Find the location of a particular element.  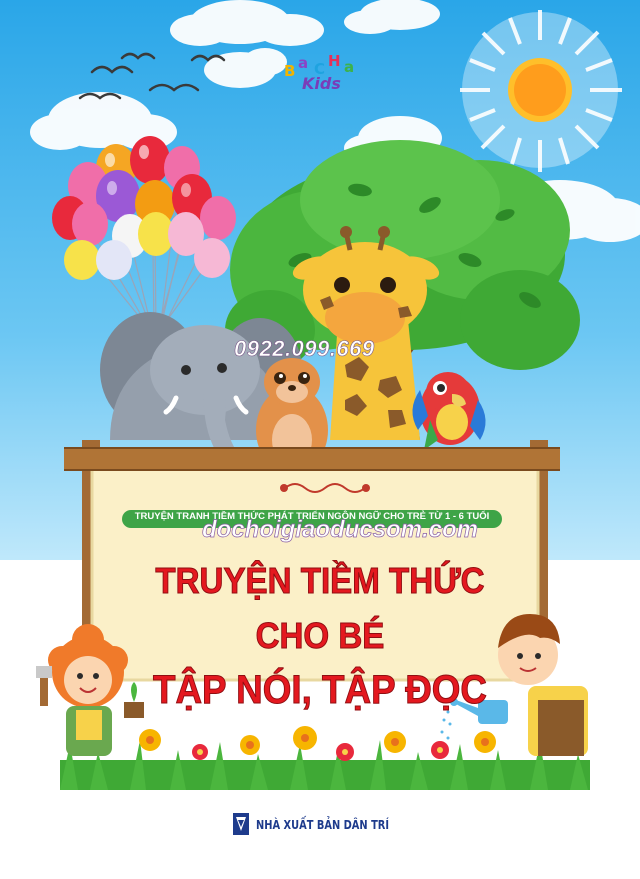

phone-watermark: 0922.099.669 is located at coordinates (304, 349).